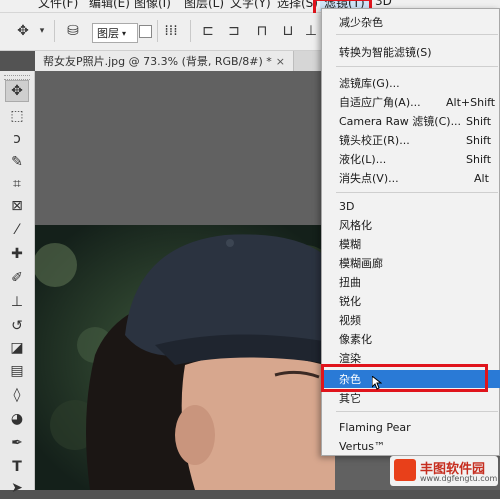  Describe the element at coordinates (444, 471) in the screenshot. I see `site-watermark: 丰图软件园 www.dgfengtu.com` at that location.